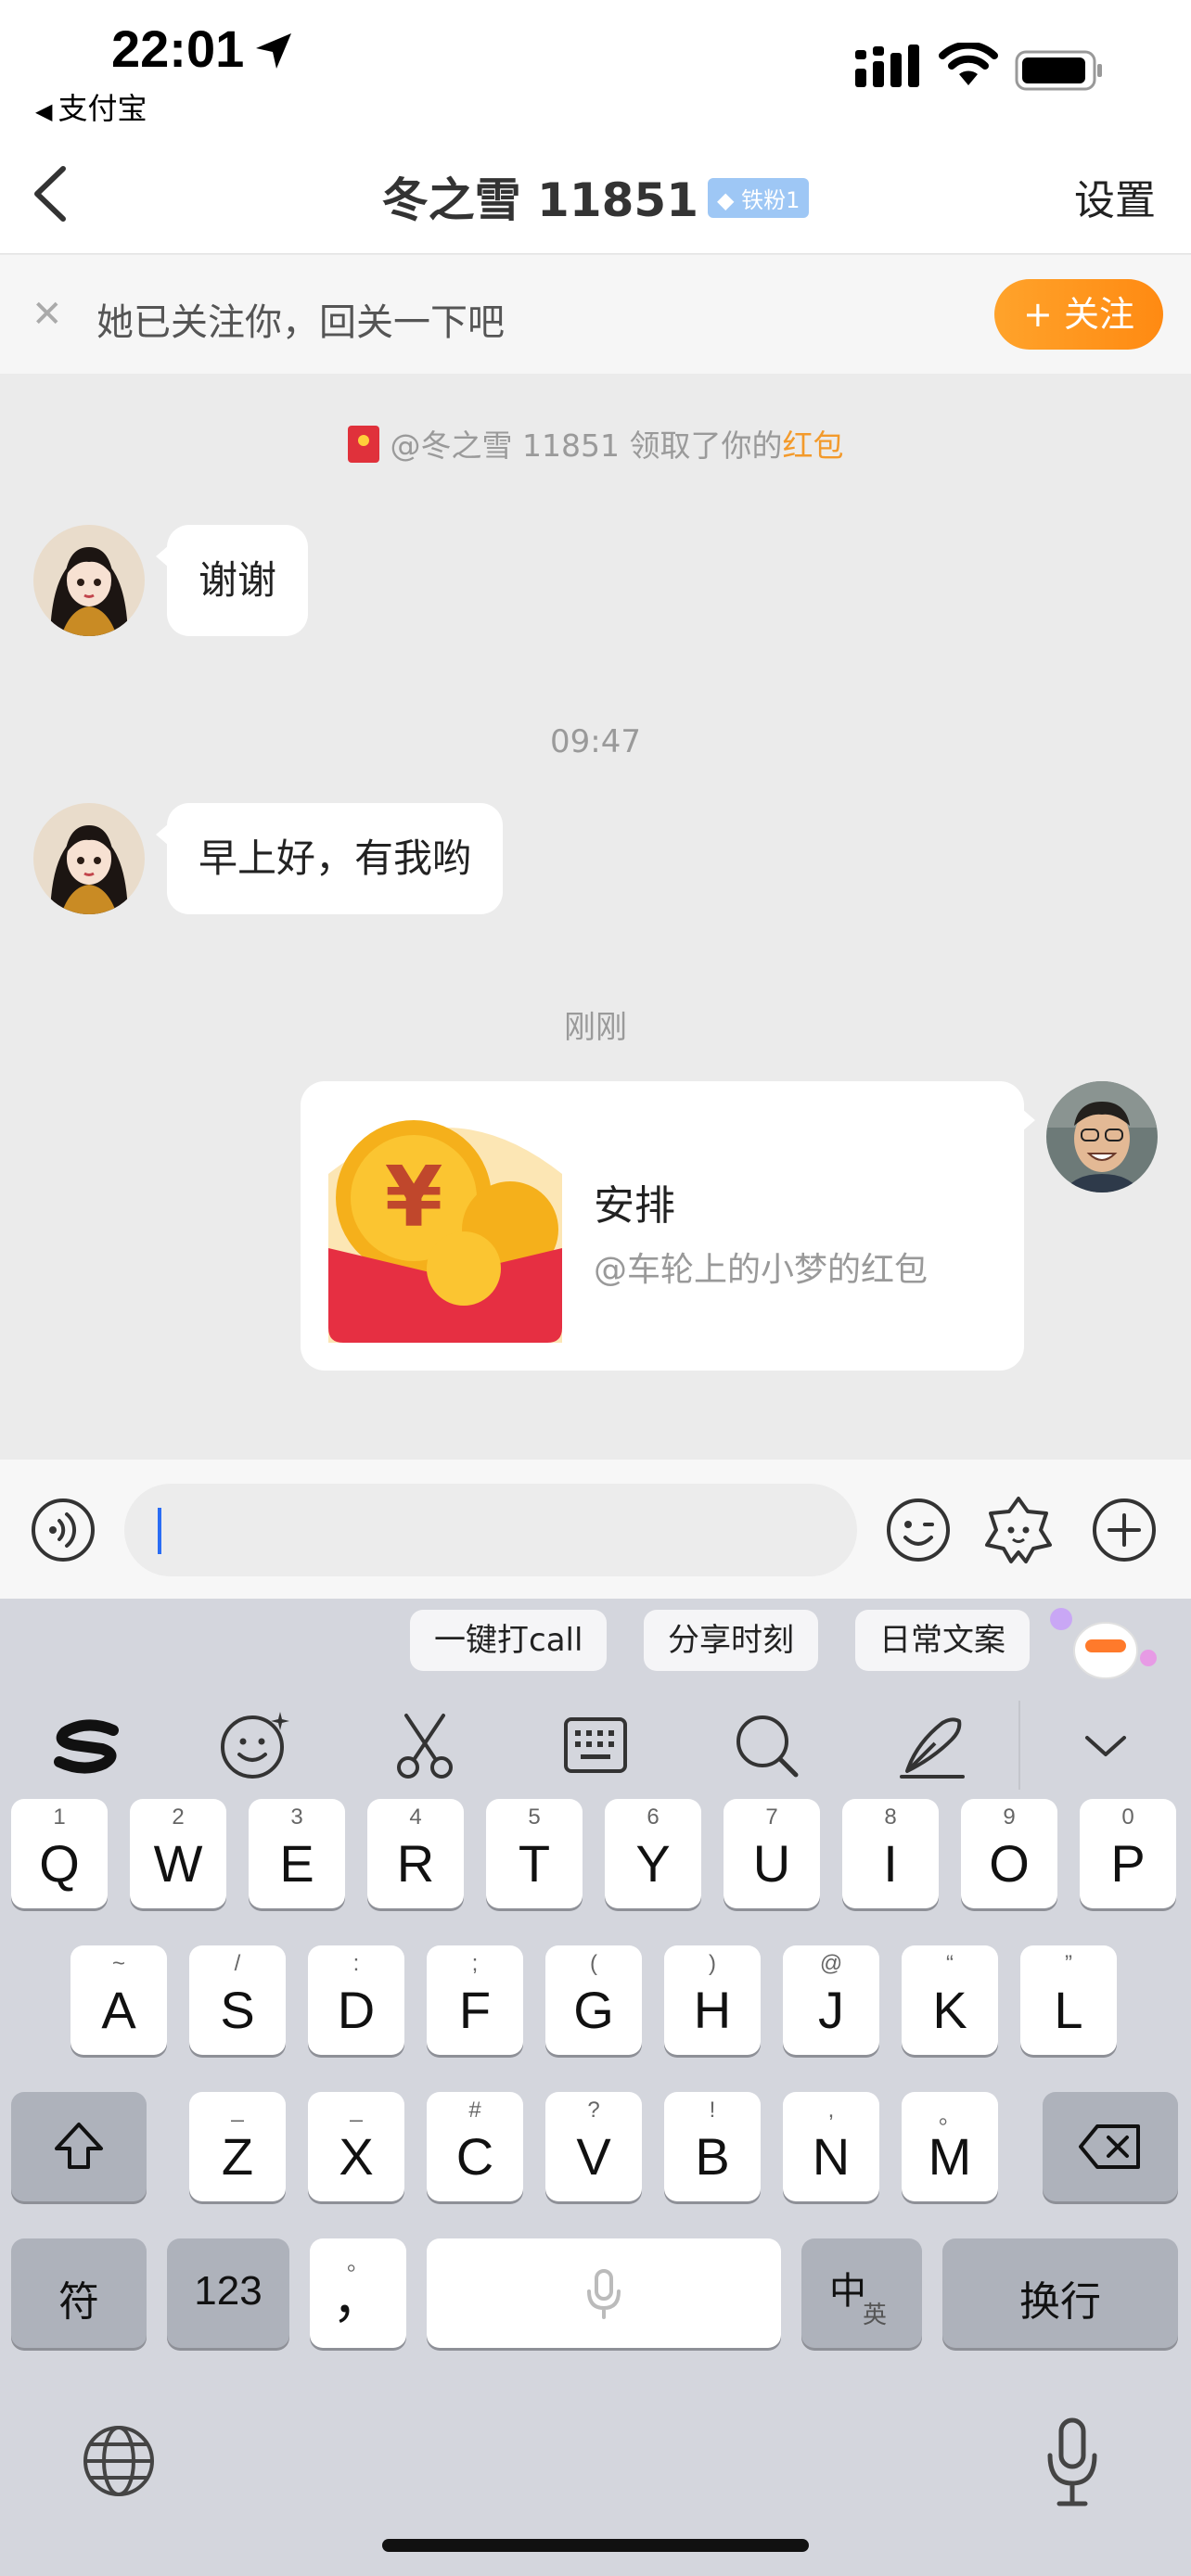 The width and height of the screenshot is (1191, 2576). Describe the element at coordinates (445, 1231) in the screenshot. I see `red-packet-icon: ¥` at that location.